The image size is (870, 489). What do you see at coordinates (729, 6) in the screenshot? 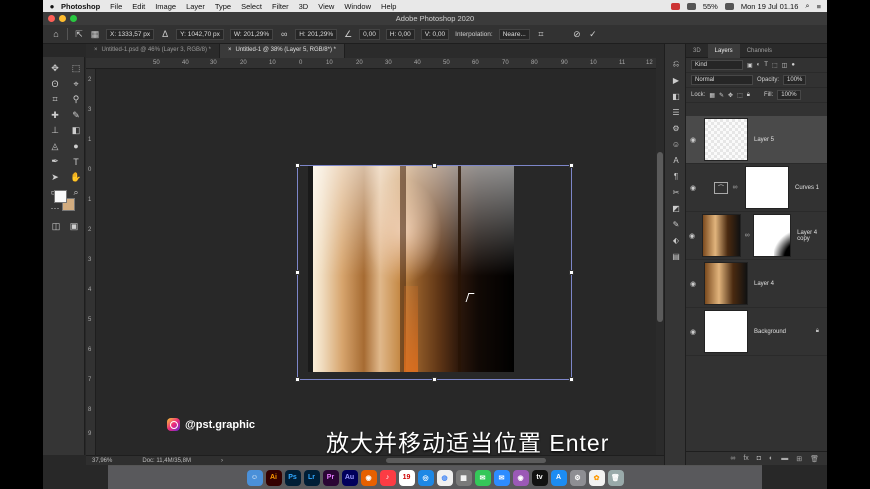
I see `battery-icon` at bounding box center [729, 6].